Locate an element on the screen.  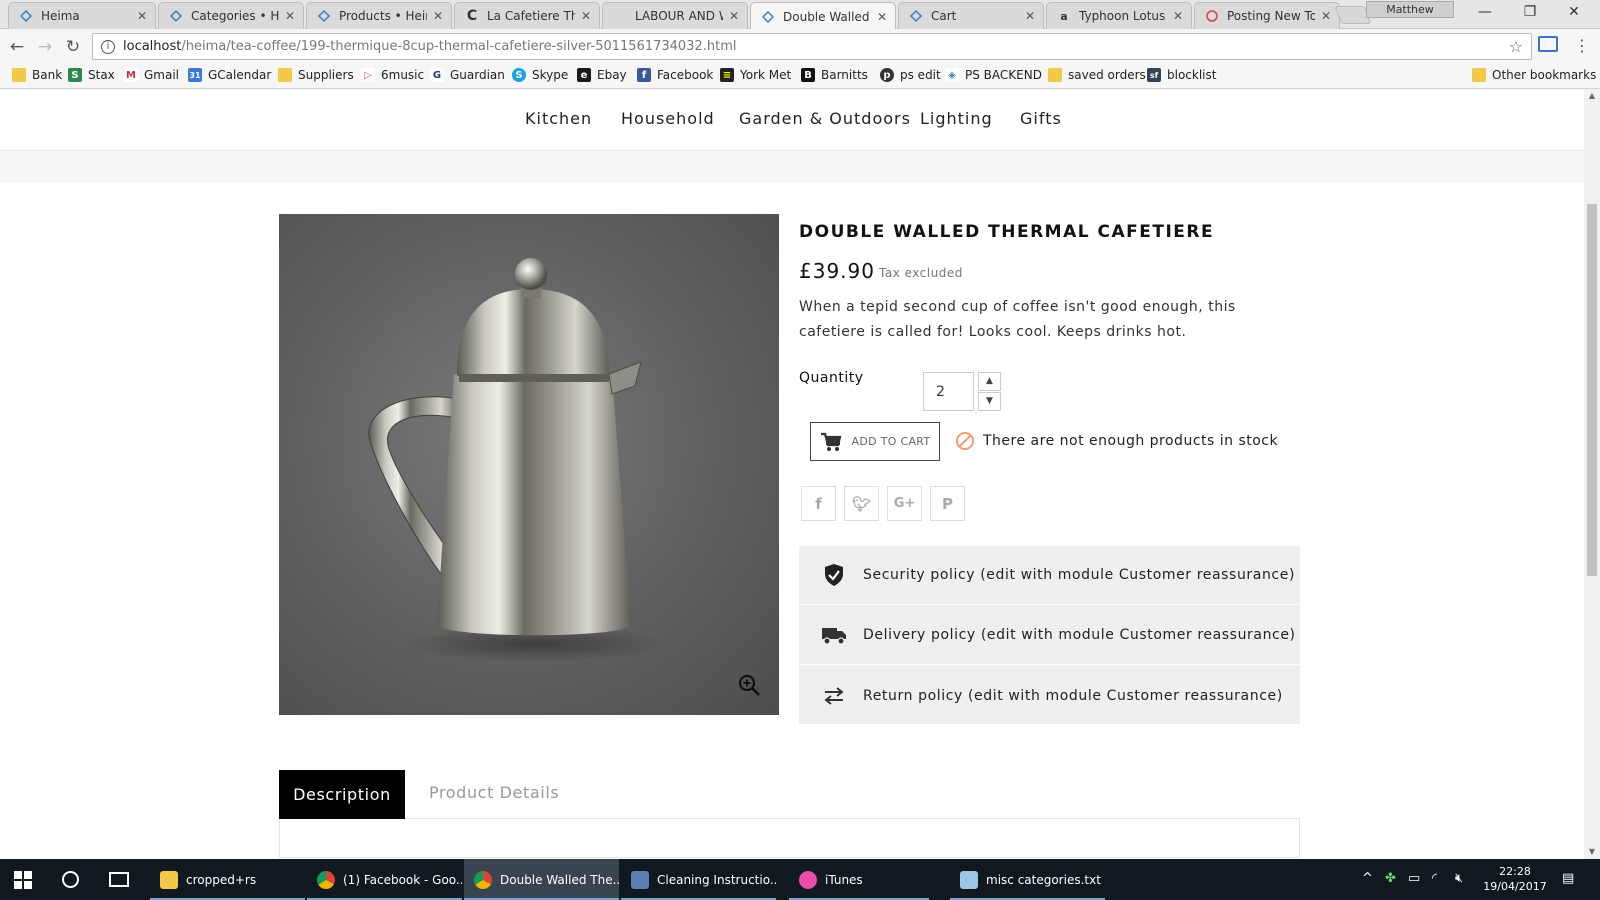
share-googleplus-button: G+ is located at coordinates (904, 503).